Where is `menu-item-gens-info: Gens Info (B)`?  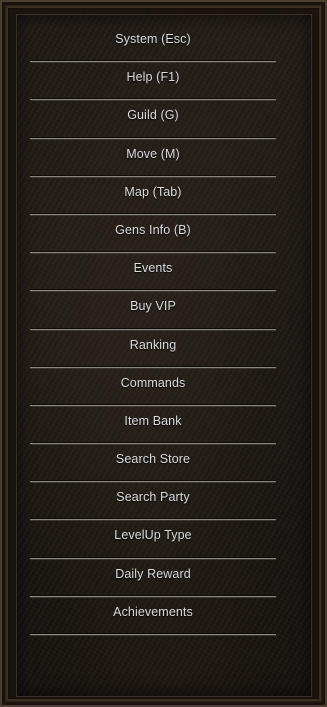
menu-item-gens-info: Gens Info (B) is located at coordinates (153, 236).